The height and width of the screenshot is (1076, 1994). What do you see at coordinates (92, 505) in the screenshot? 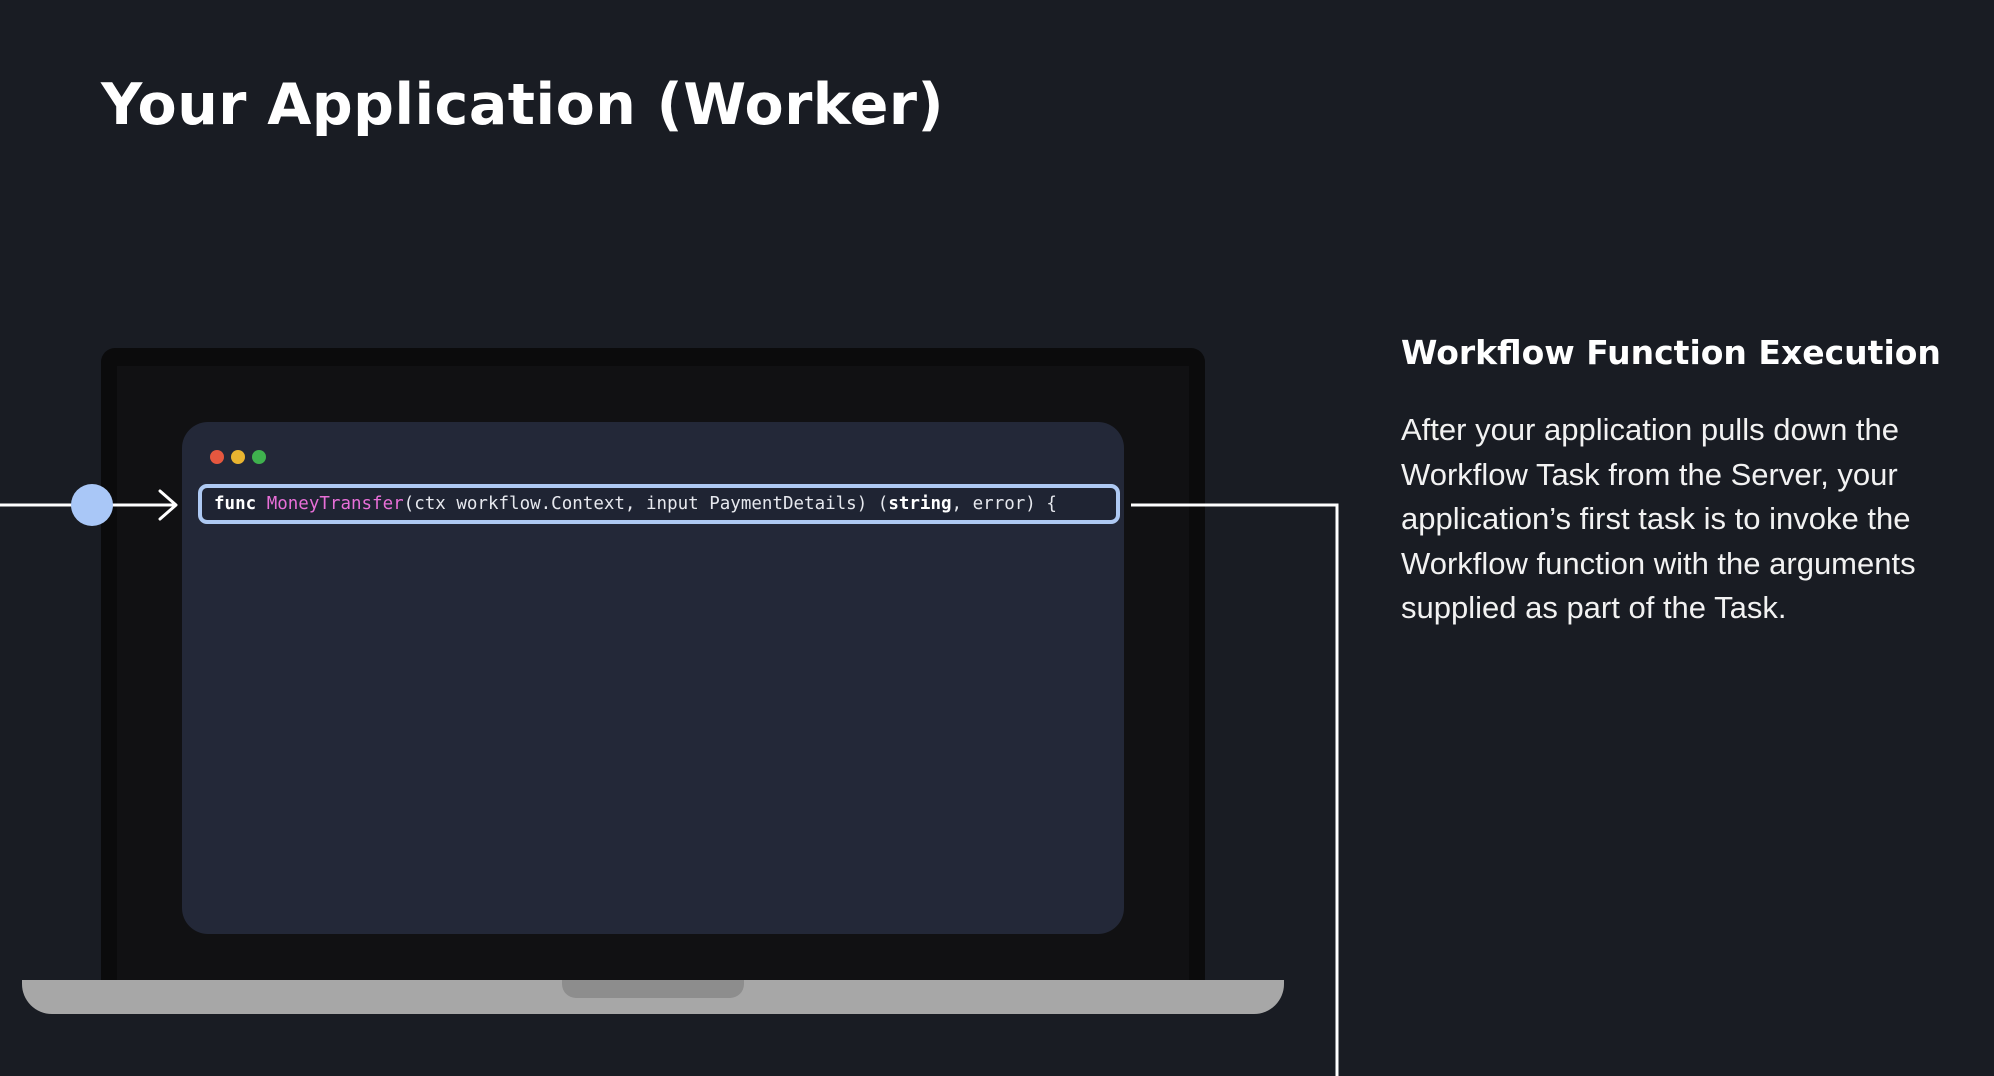
I see `circle-node-icon` at bounding box center [92, 505].